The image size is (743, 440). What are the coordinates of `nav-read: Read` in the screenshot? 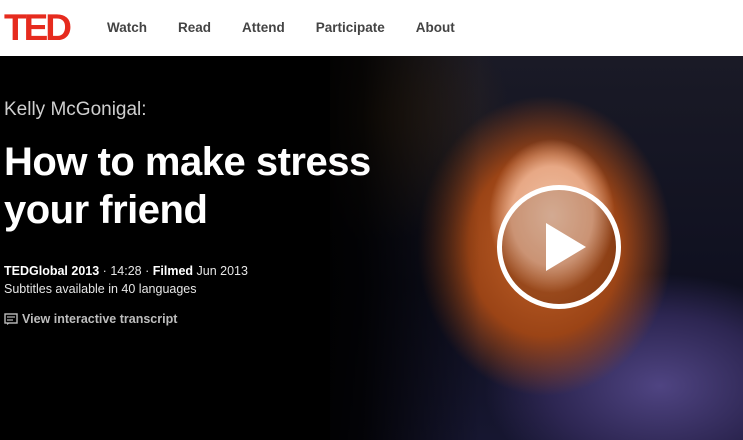 It's located at (194, 28).